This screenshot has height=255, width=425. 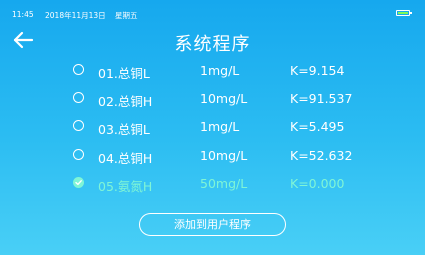 I want to click on program-k-value: K=9.154, so click(x=317, y=70).